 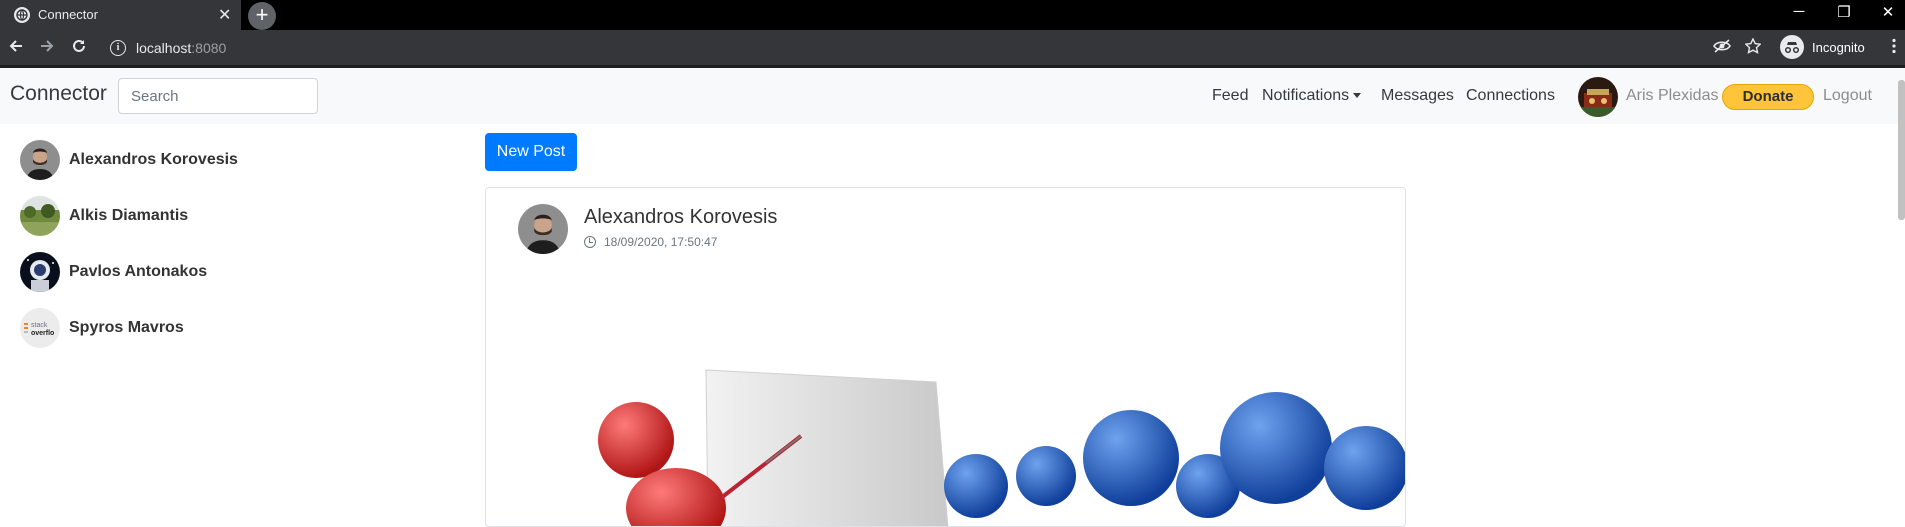 What do you see at coordinates (120, 15) in the screenshot?
I see `browser-tab: Connector ✕` at bounding box center [120, 15].